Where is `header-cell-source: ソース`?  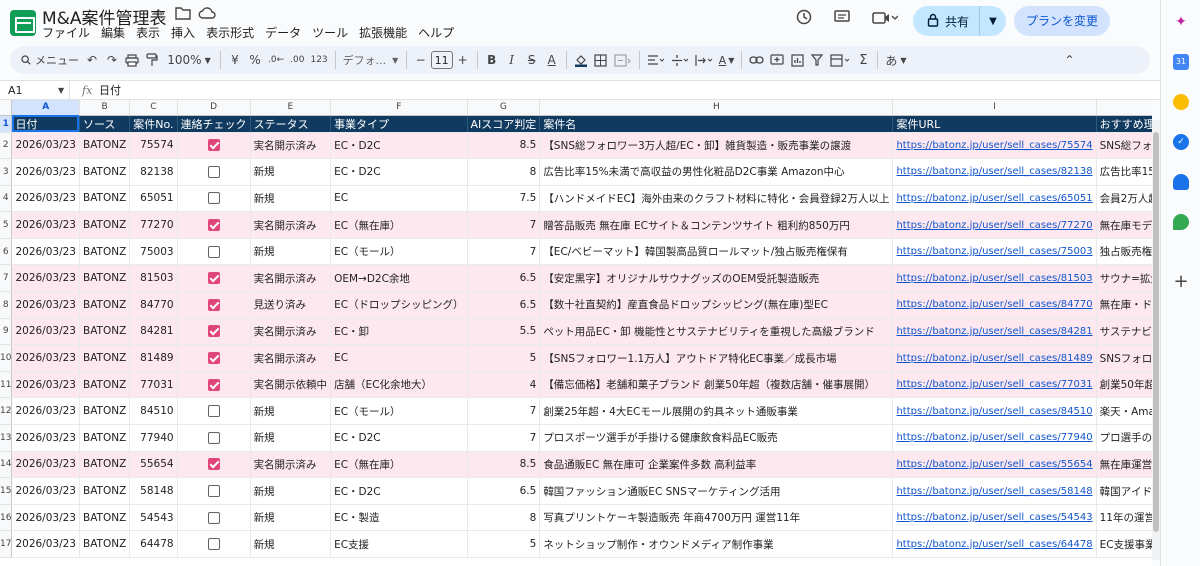
header-cell-source: ソース is located at coordinates (105, 124).